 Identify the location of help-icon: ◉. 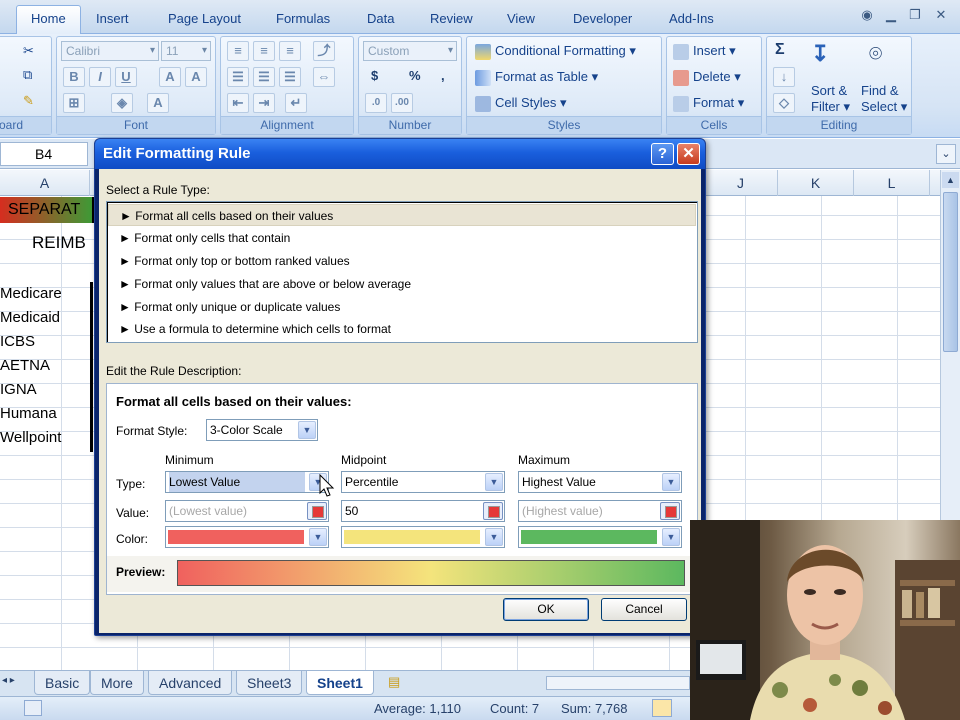
(867, 15).